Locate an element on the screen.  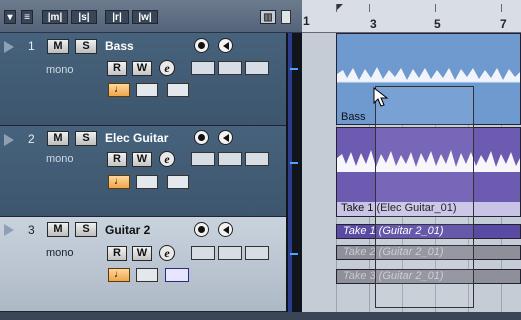
global-read-button: |r| is located at coordinates (117, 17).